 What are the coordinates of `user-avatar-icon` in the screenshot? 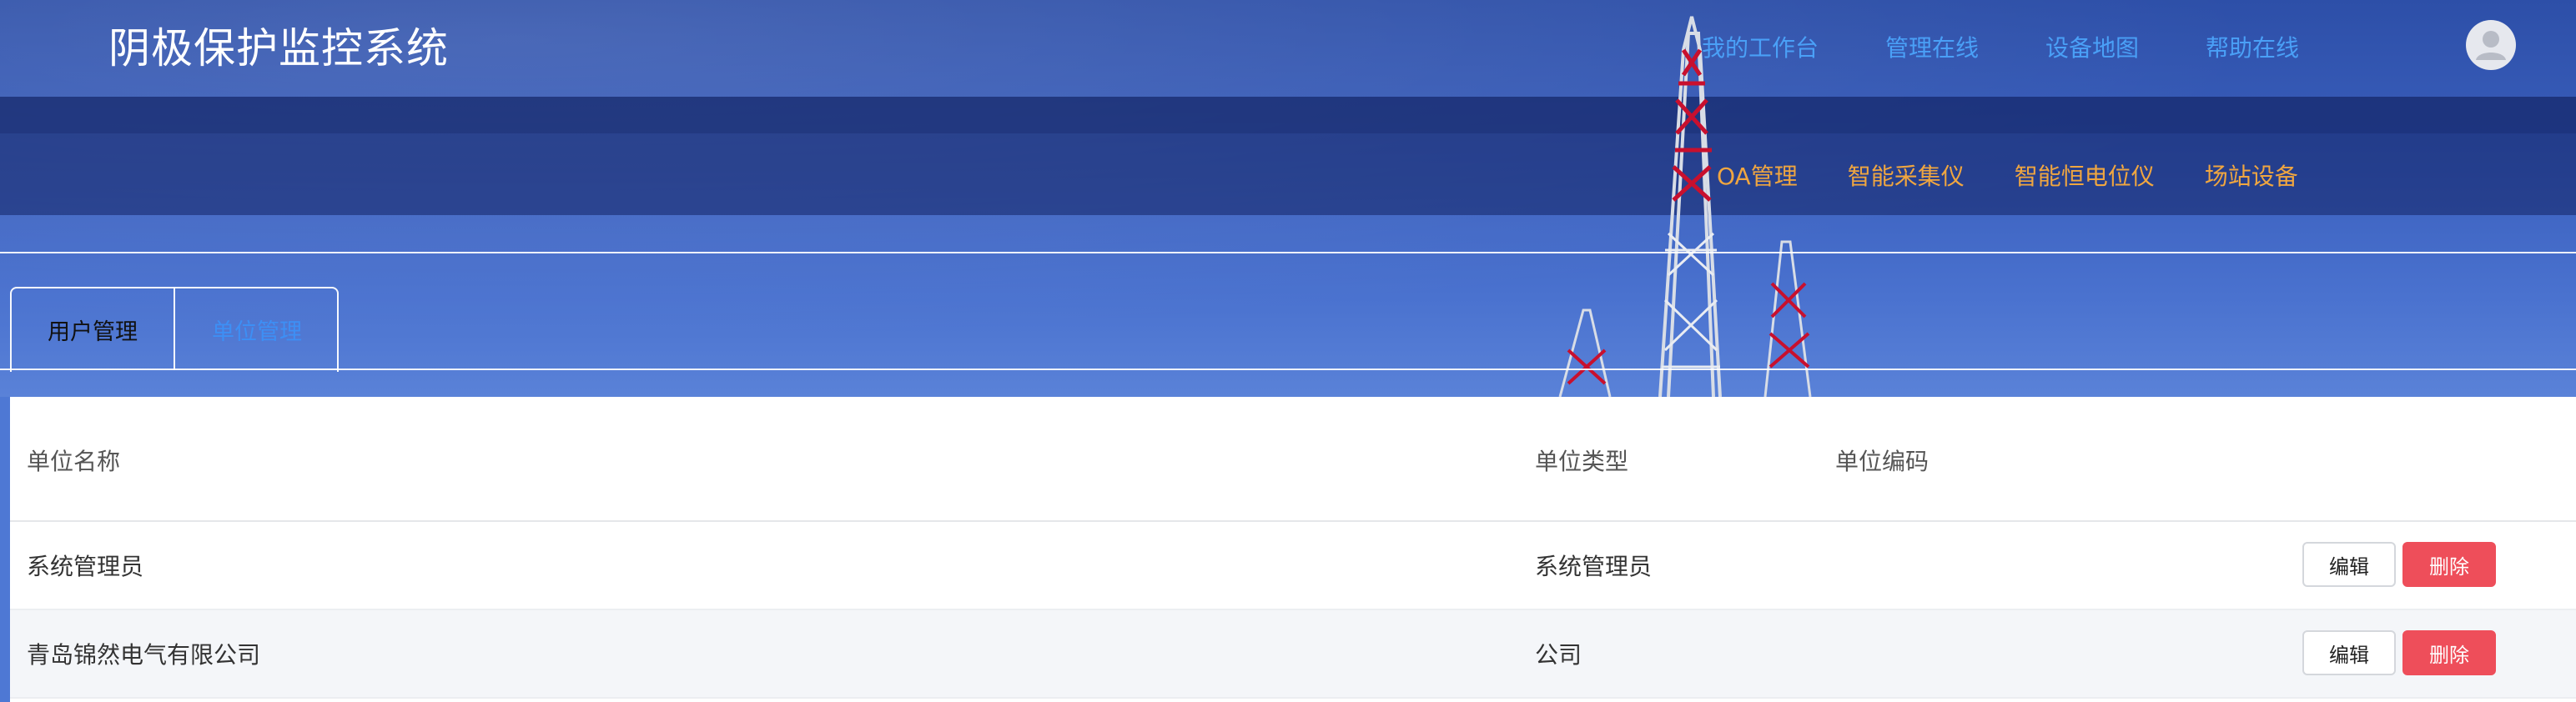 It's located at (2491, 45).